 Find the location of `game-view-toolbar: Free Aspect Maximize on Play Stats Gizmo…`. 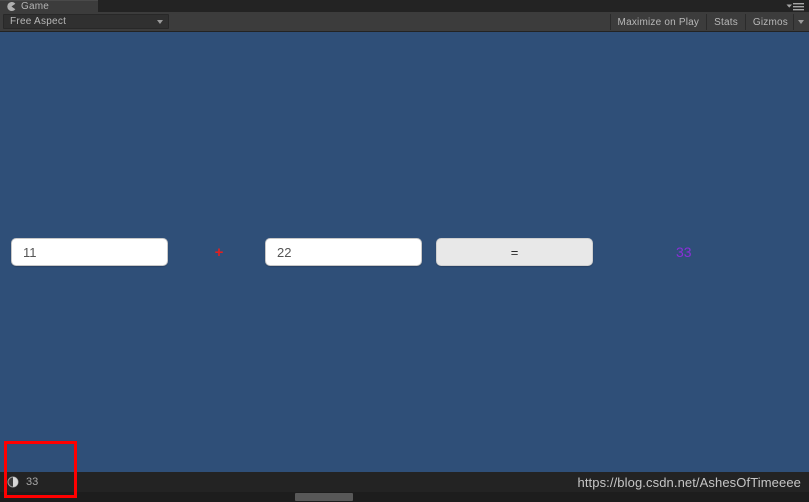

game-view-toolbar: Free Aspect Maximize on Play Stats Gizmo… is located at coordinates (404, 22).